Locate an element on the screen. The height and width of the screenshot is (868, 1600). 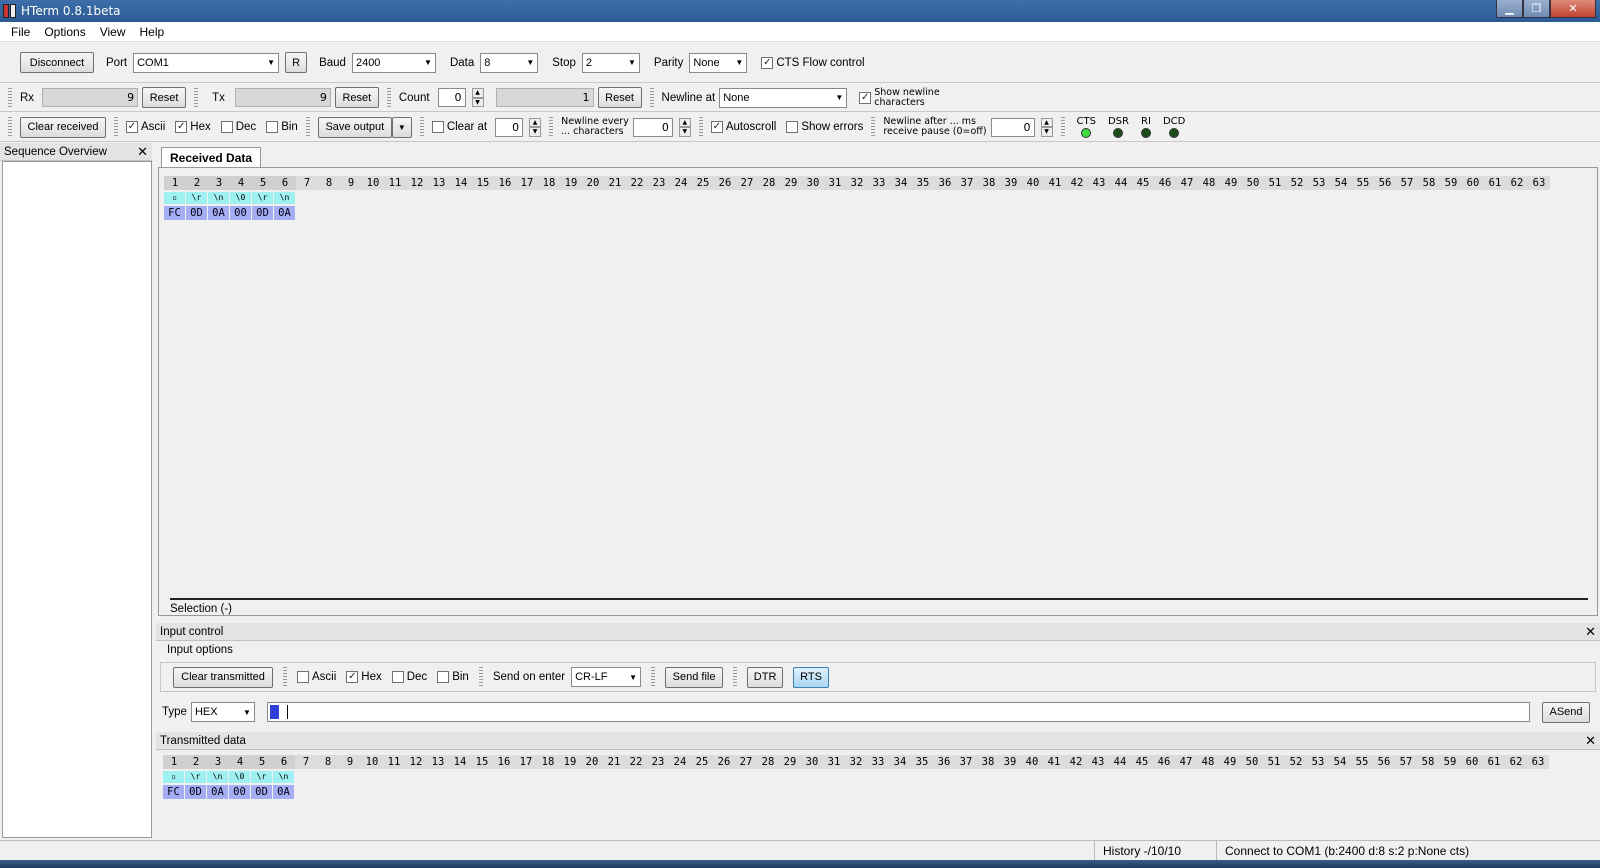
tx-reset-button: Reset is located at coordinates (356, 97).